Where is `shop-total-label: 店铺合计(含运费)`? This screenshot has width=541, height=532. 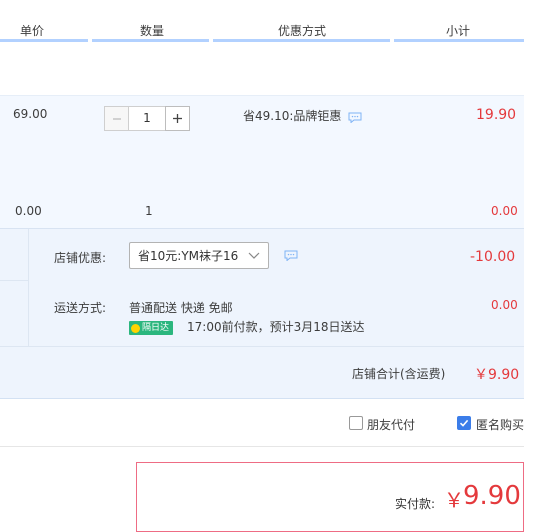 shop-total-label: 店铺合计(含运费) is located at coordinates (399, 374).